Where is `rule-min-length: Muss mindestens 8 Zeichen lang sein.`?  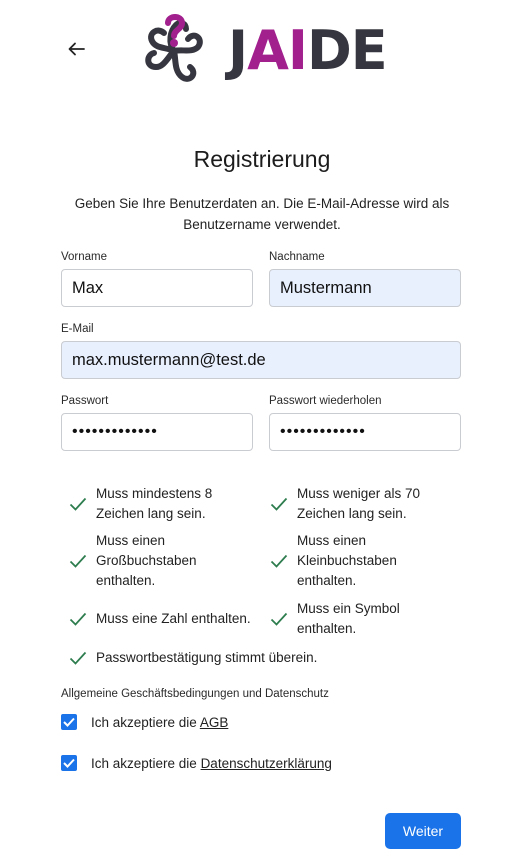 rule-min-length: Muss mindestens 8 Zeichen lang sein. is located at coordinates (149, 504).